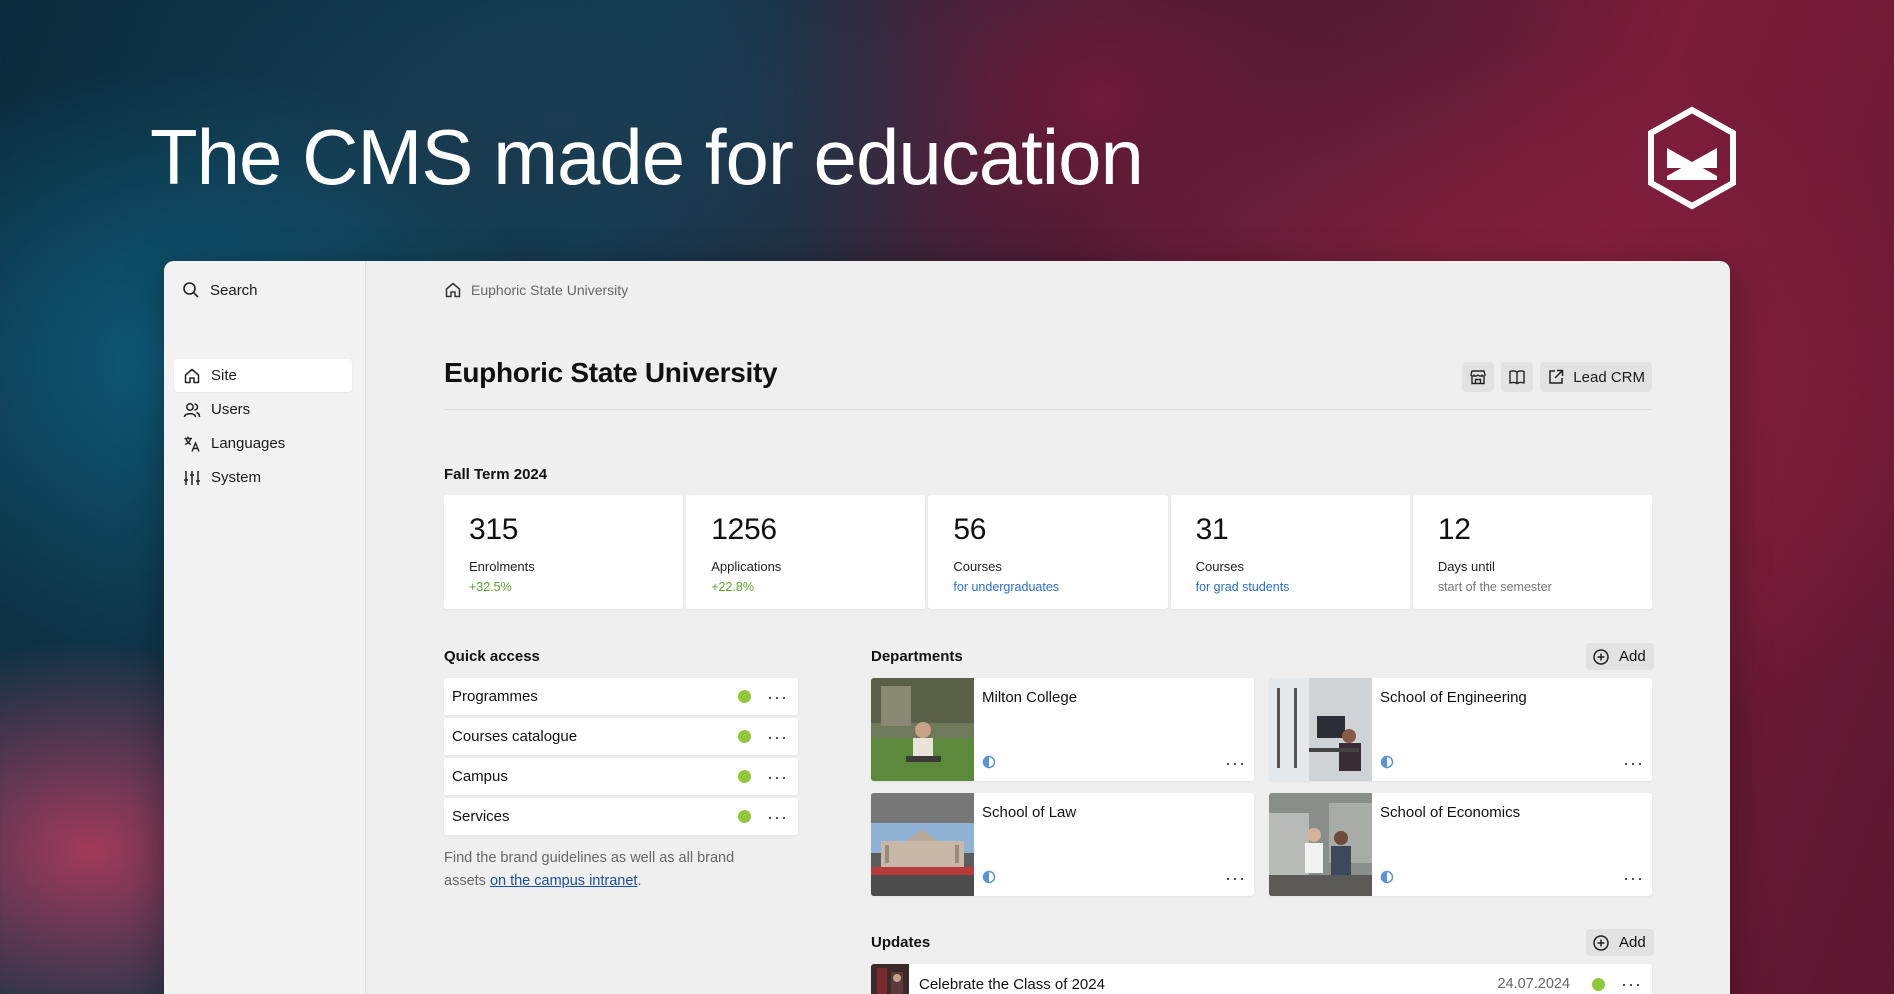 This screenshot has width=1894, height=994. I want to click on add-department-button: Add, so click(1620, 656).